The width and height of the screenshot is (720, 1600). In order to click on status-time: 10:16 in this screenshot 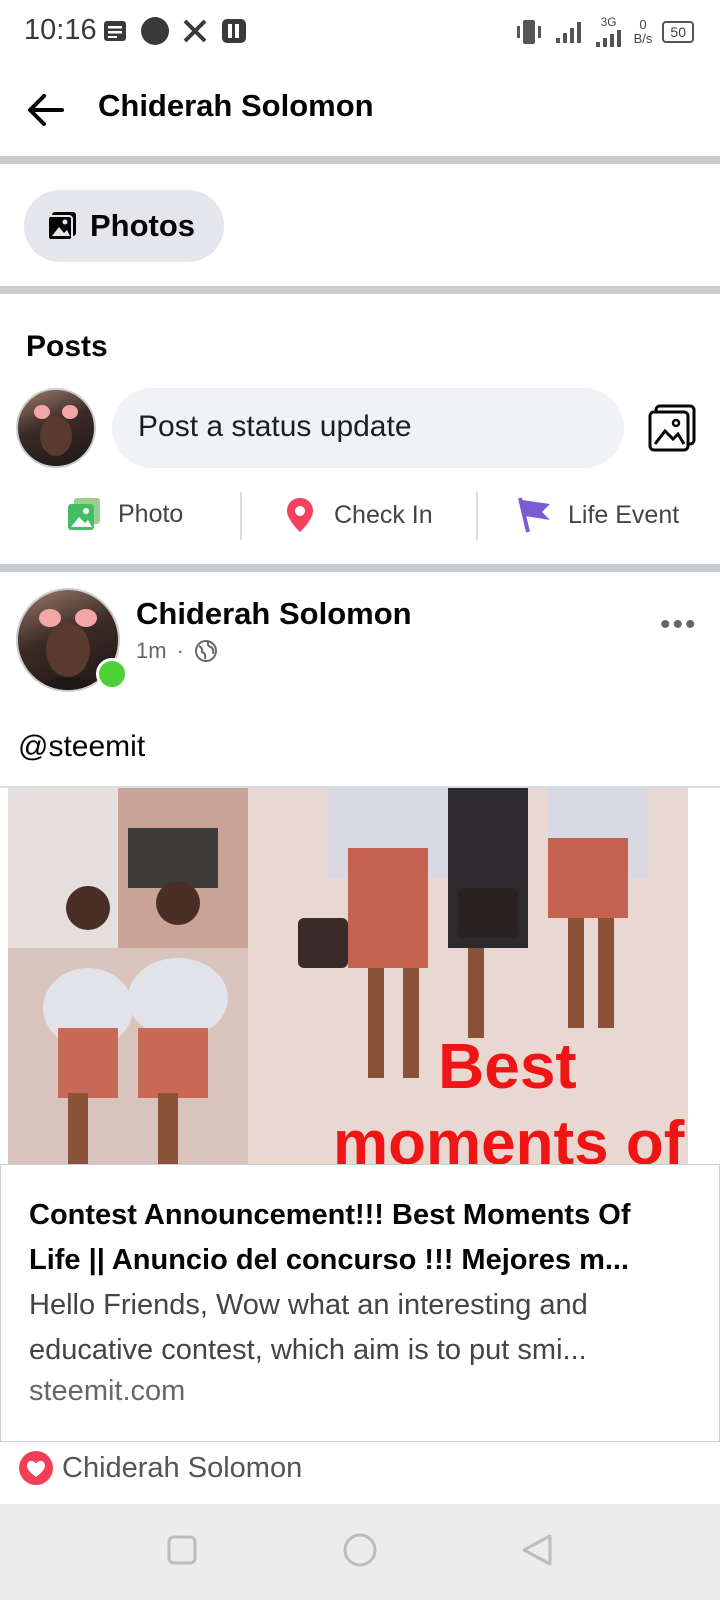, I will do `click(60, 30)`.